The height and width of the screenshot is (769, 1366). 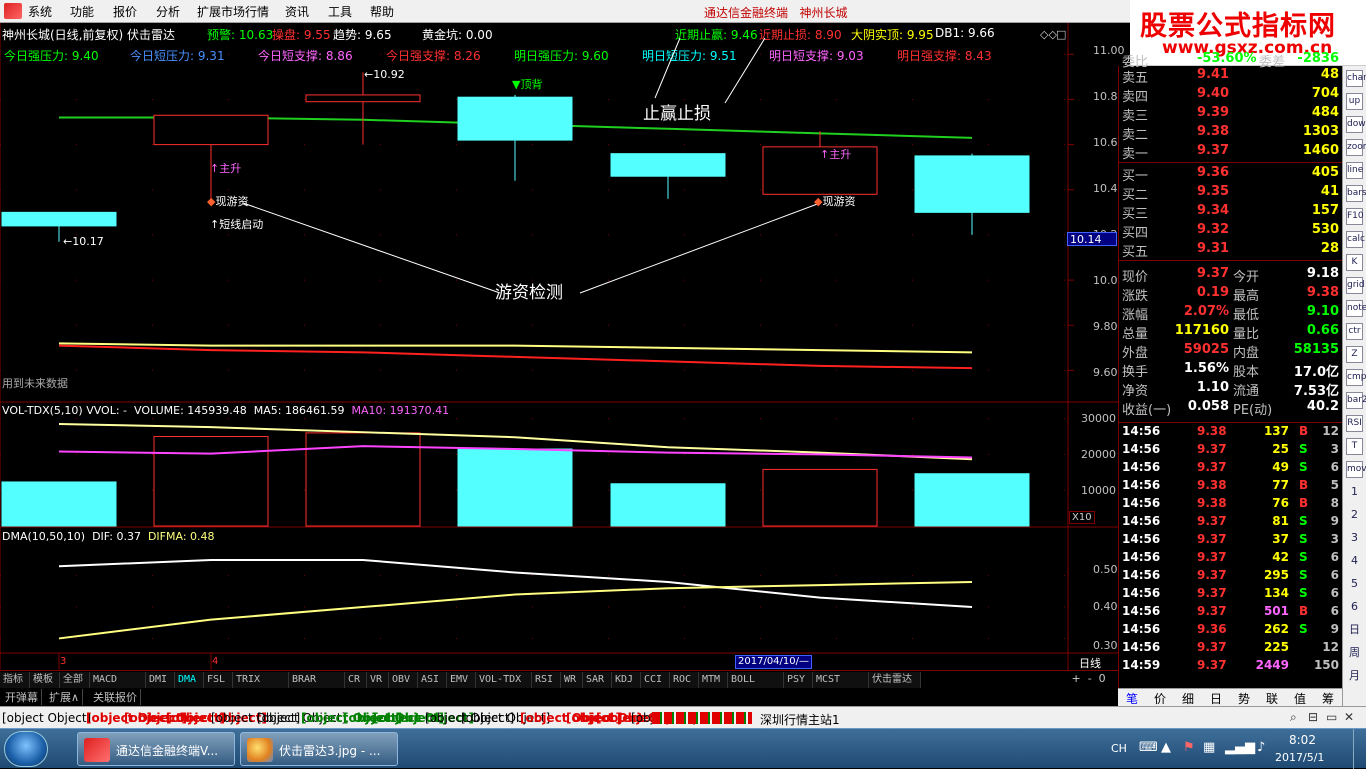 What do you see at coordinates (297, 11) in the screenshot?
I see `menu-news: 资讯` at bounding box center [297, 11].